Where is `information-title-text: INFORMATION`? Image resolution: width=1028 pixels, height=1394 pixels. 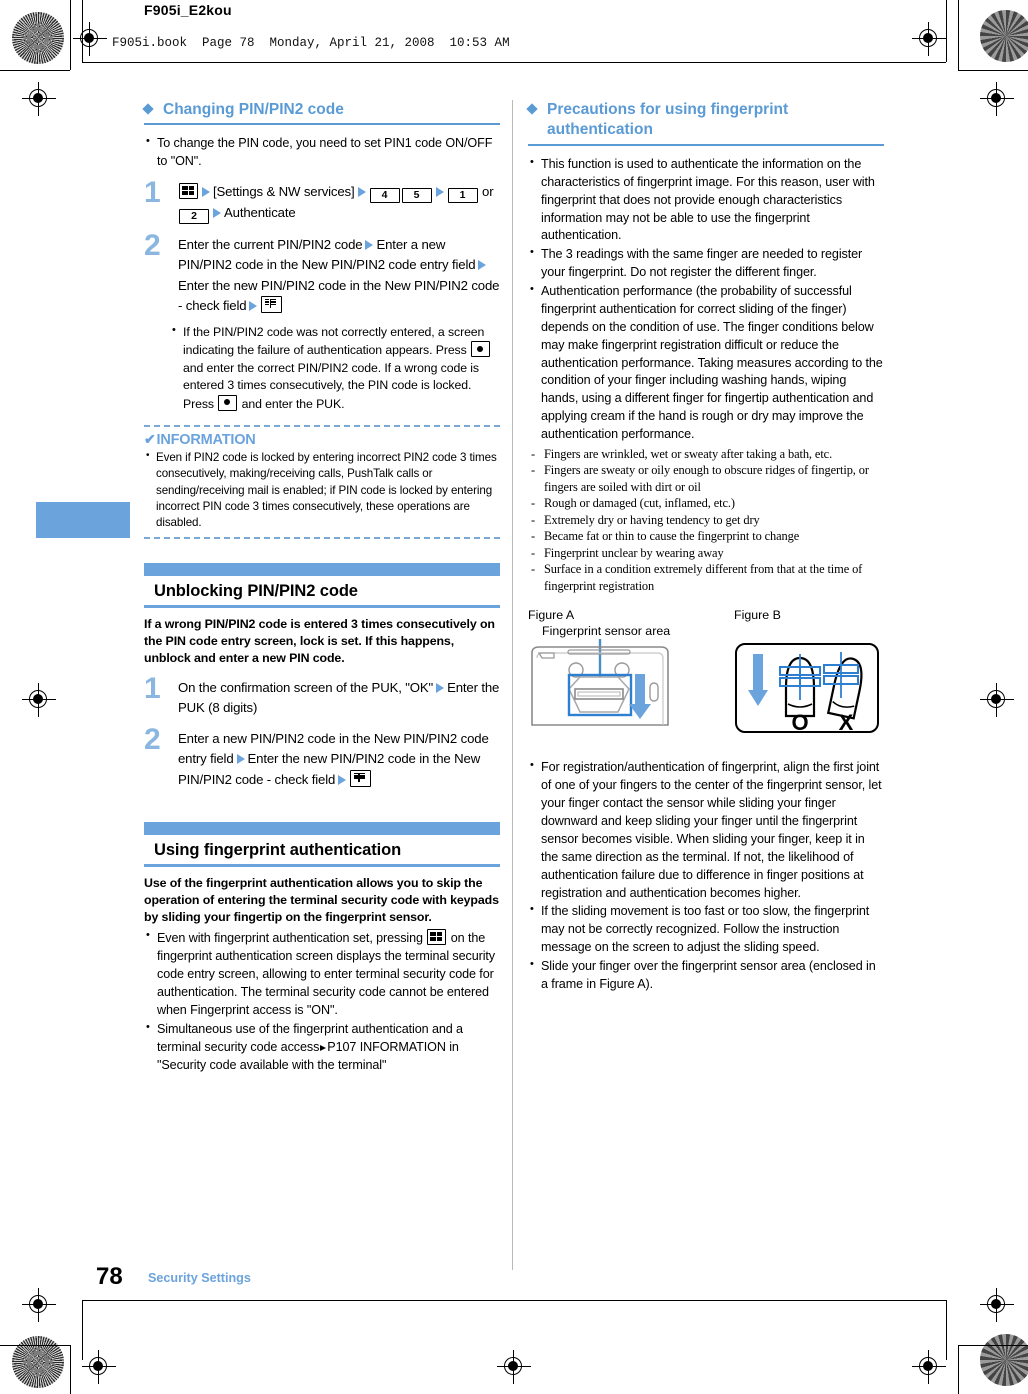
information-title-text: INFORMATION is located at coordinates (206, 440).